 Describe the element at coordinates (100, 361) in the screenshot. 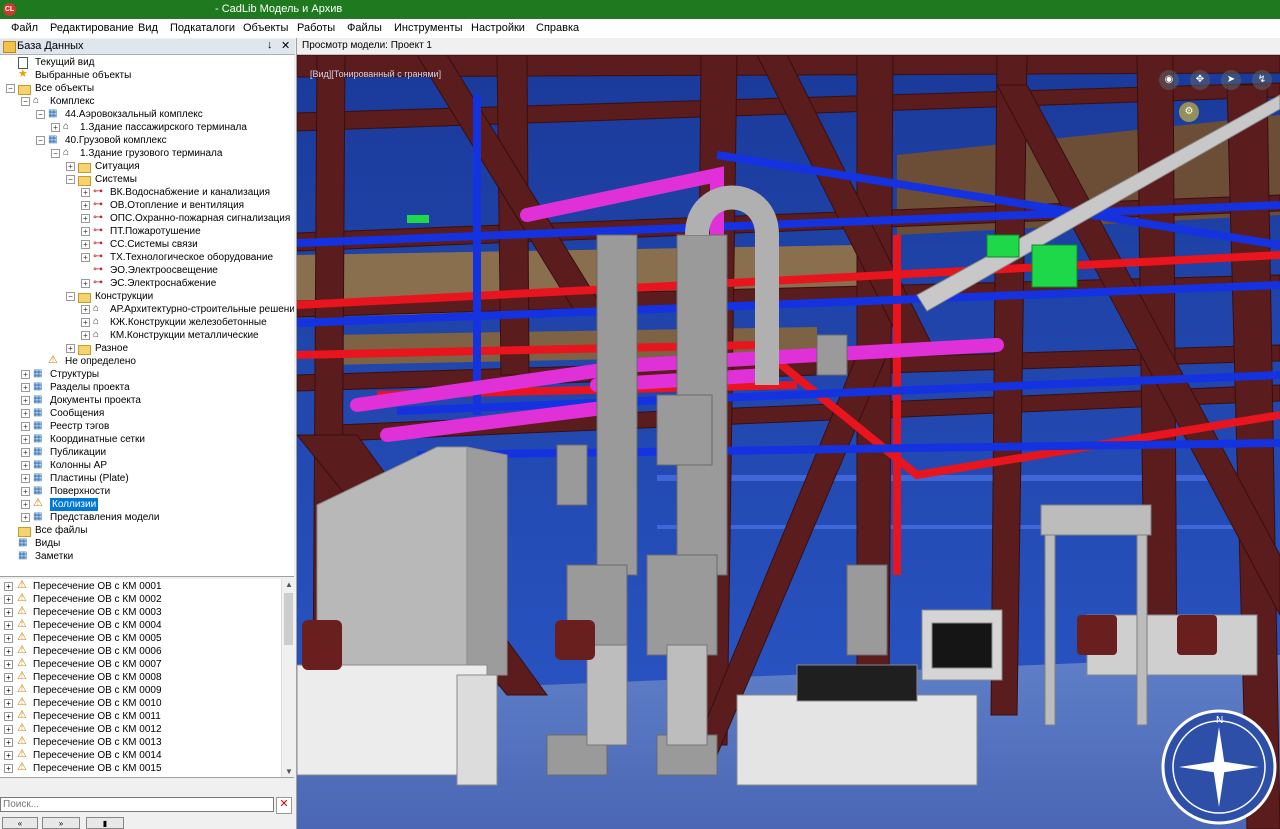

I see `tree-item-label: Не определено` at that location.